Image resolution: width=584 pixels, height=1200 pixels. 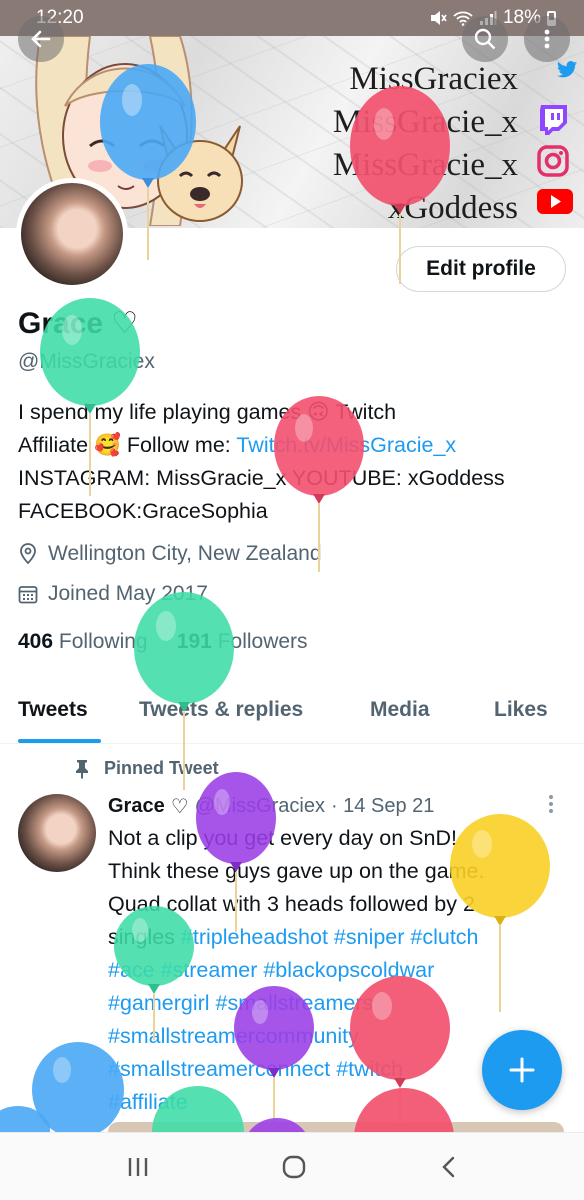 I want to click on profile-joined: Joined May 2017, so click(x=113, y=594).